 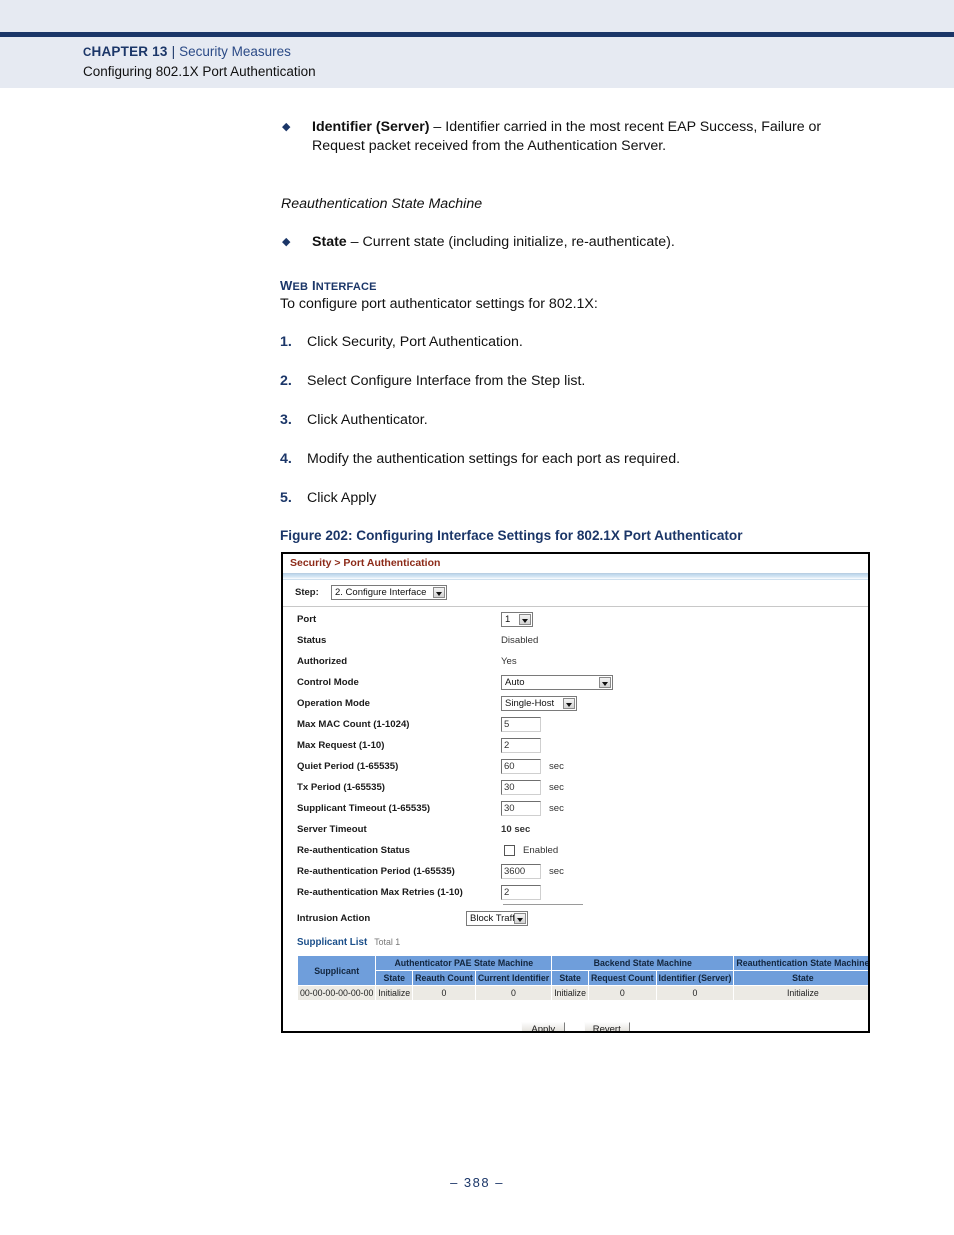 I want to click on quiet-period-input: 60, so click(x=521, y=766).